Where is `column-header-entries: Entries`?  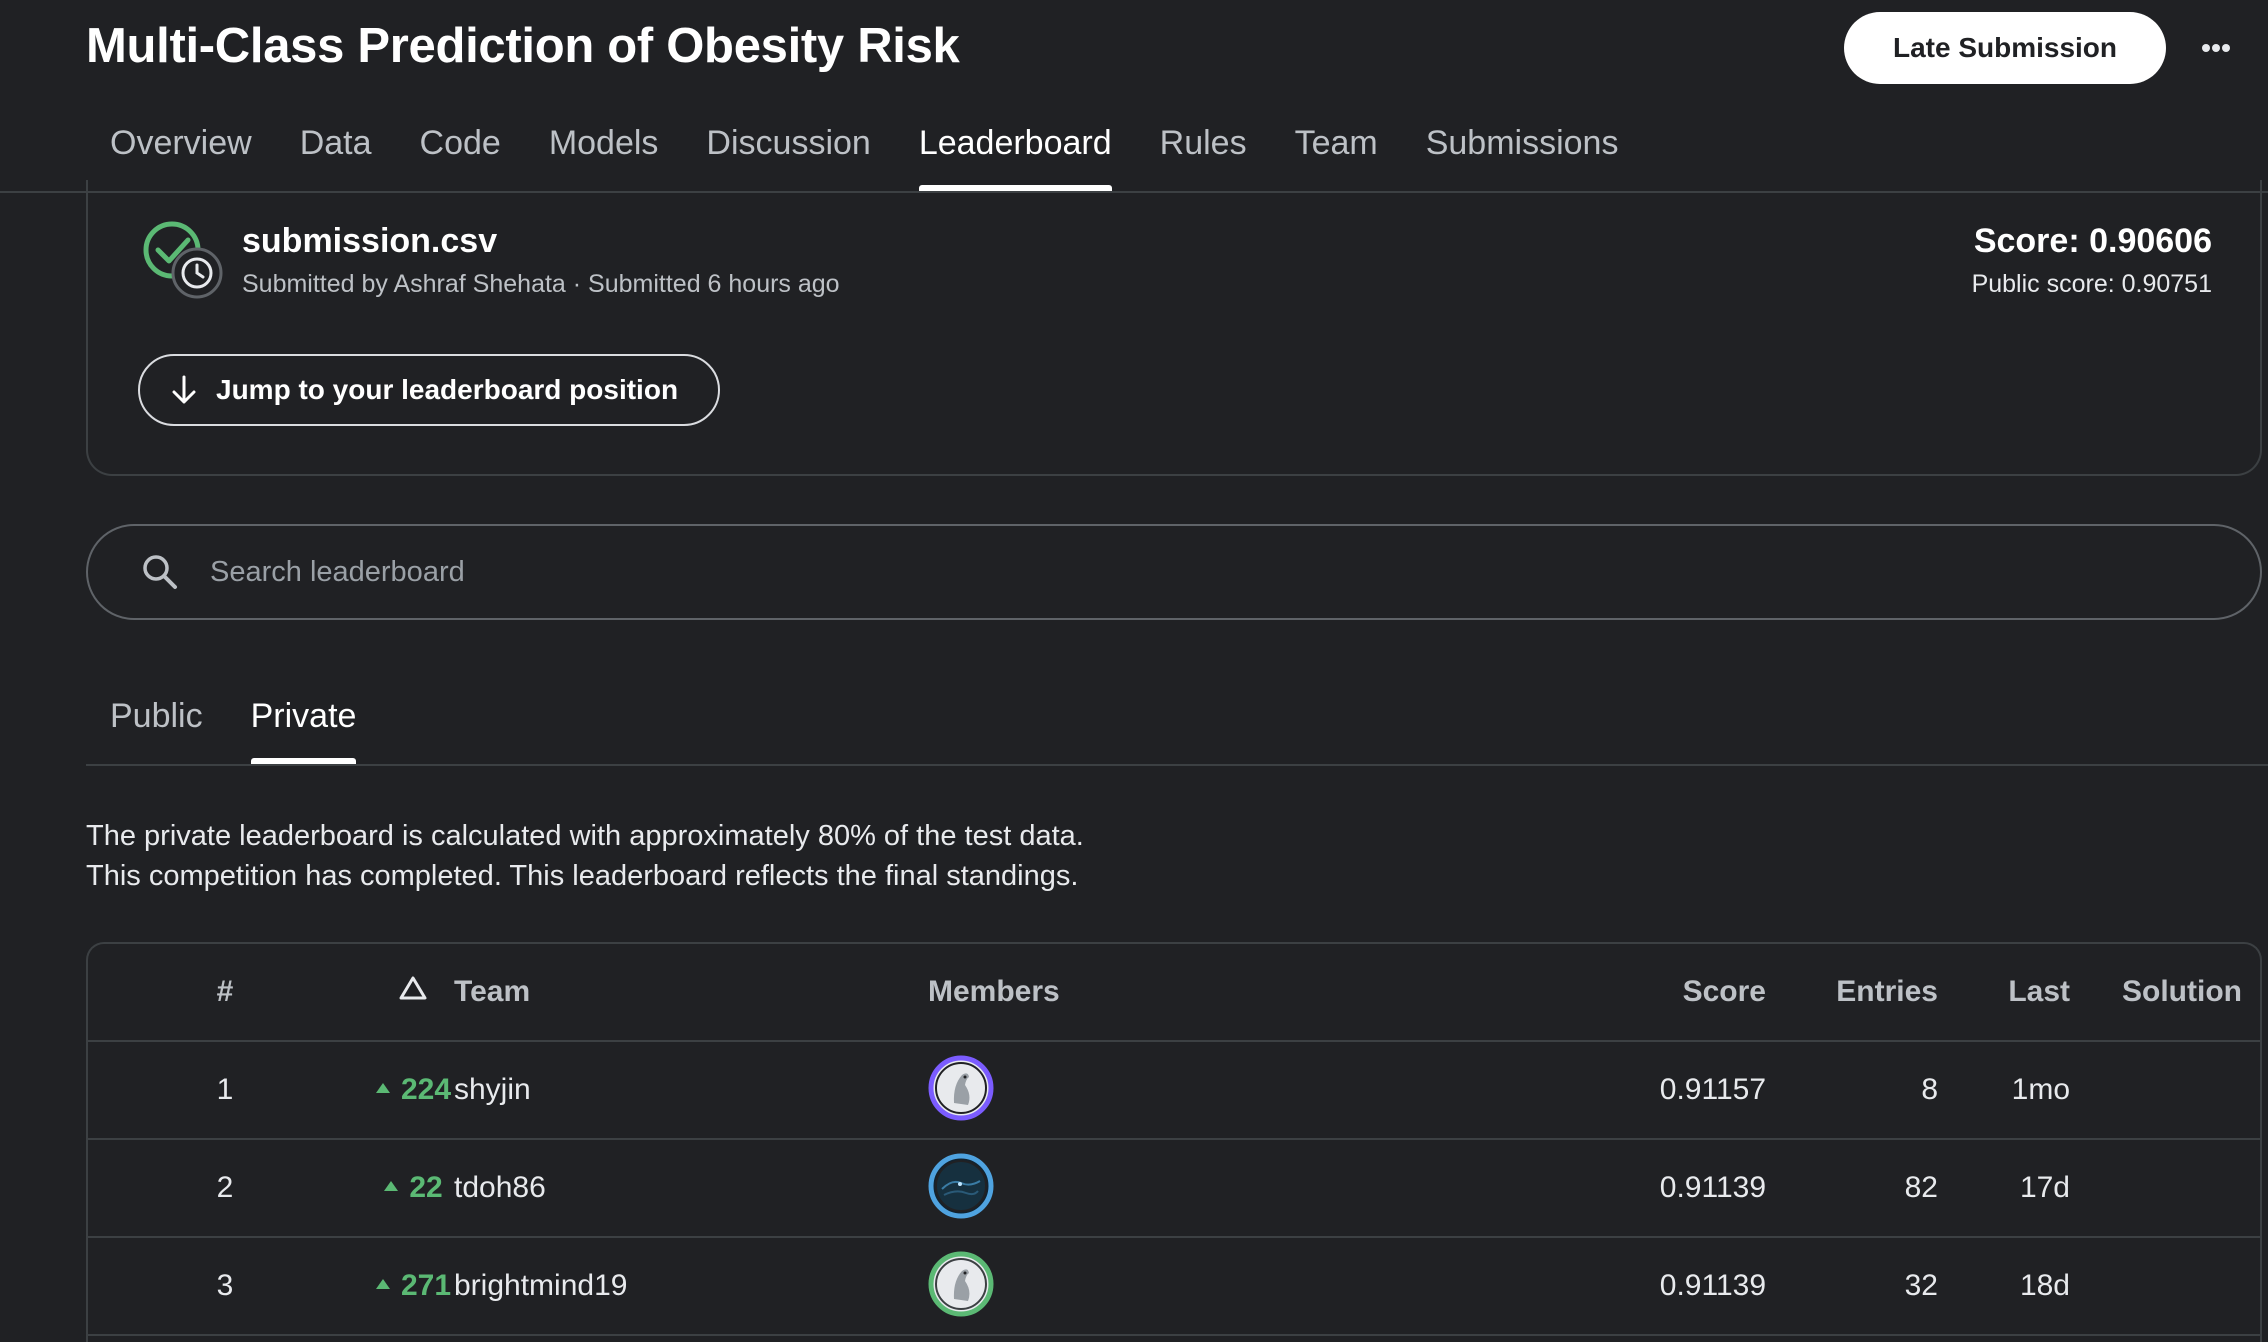
column-header-entries: Entries is located at coordinates (1863, 992).